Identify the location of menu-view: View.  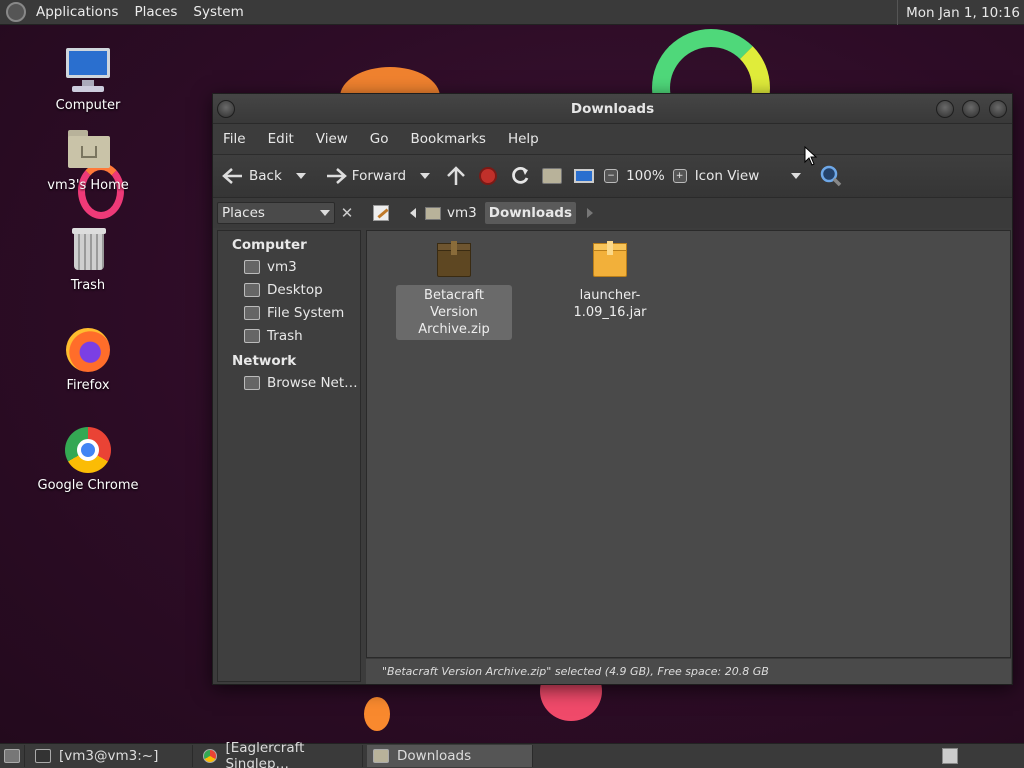
(332, 139).